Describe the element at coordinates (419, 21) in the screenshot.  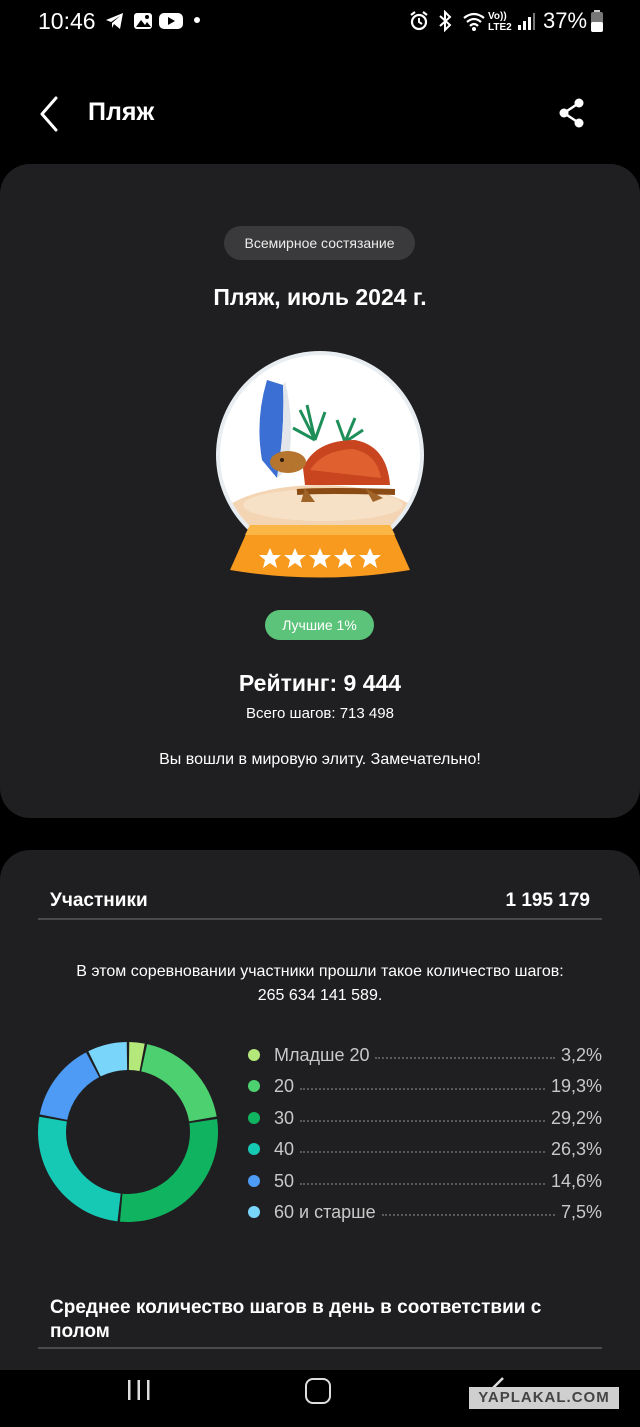
I see `alarm-icon` at that location.